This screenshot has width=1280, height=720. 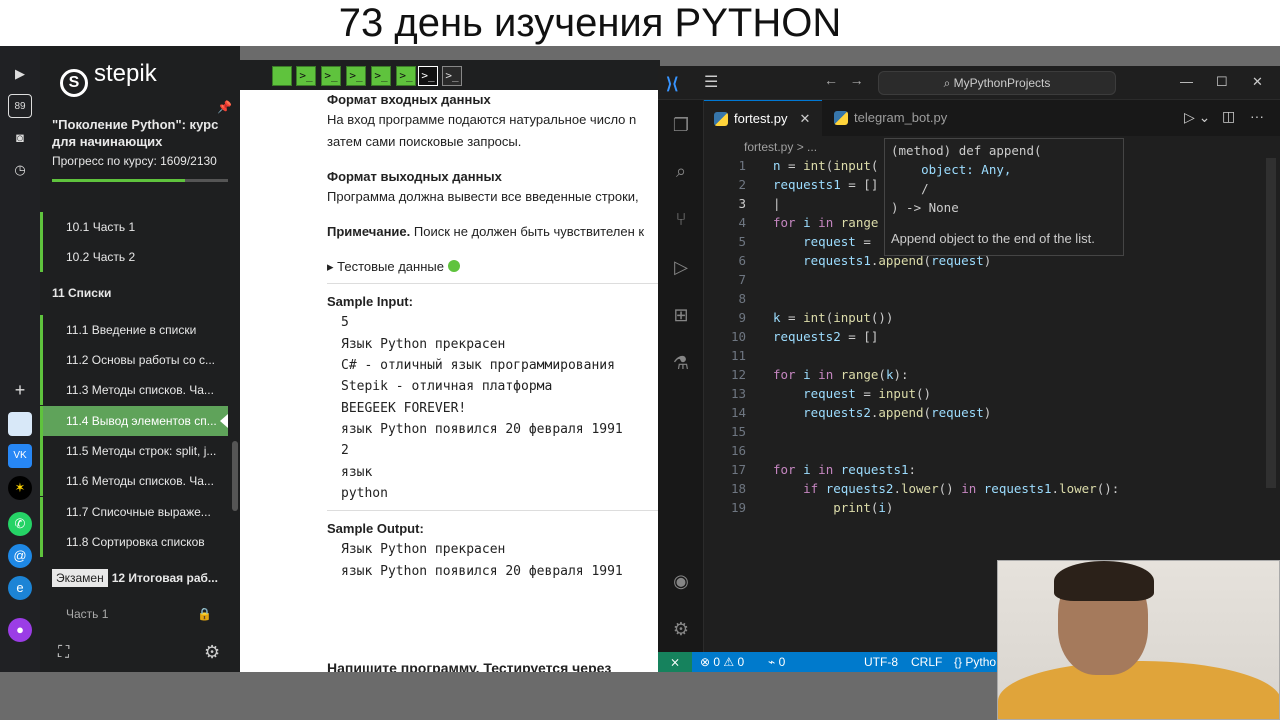 What do you see at coordinates (137, 133) in the screenshot?
I see `course-title: "Поколение Python": курс для начинающих` at bounding box center [137, 133].